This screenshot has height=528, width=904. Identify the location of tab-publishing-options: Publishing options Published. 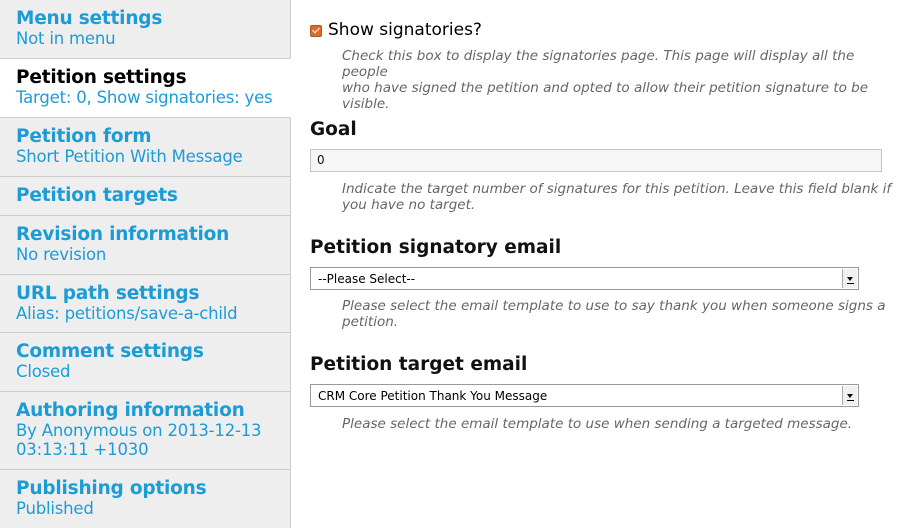
(145, 499).